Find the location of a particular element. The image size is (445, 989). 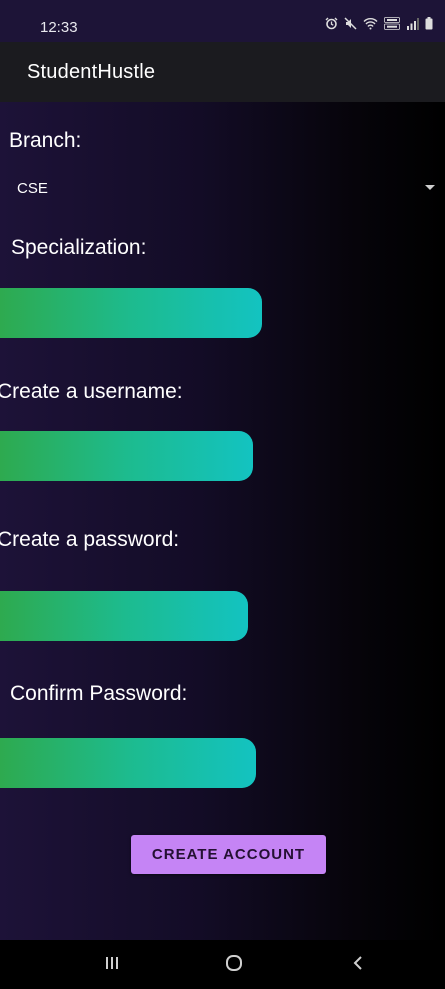

navigation-bar is located at coordinates (222, 964).